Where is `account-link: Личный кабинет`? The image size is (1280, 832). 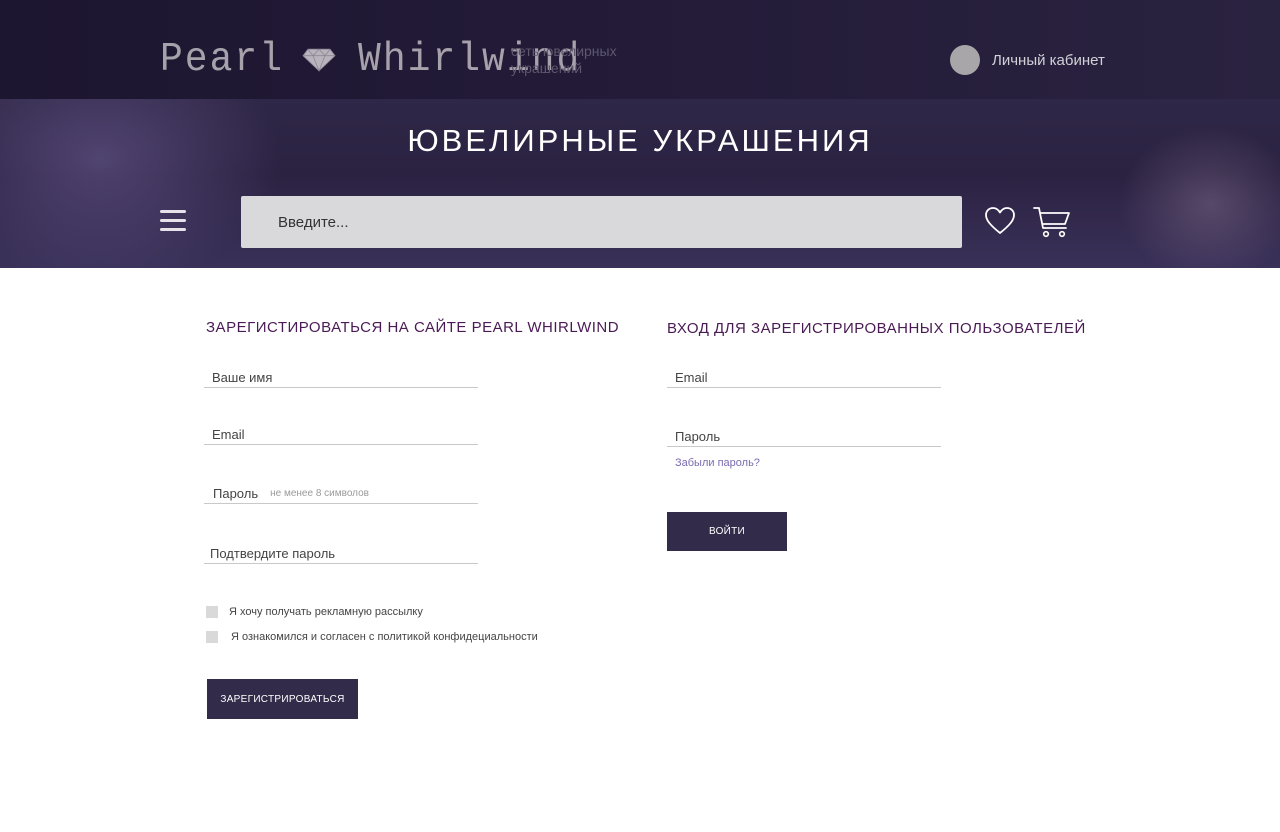
account-link: Личный кабинет is located at coordinates (1027, 60).